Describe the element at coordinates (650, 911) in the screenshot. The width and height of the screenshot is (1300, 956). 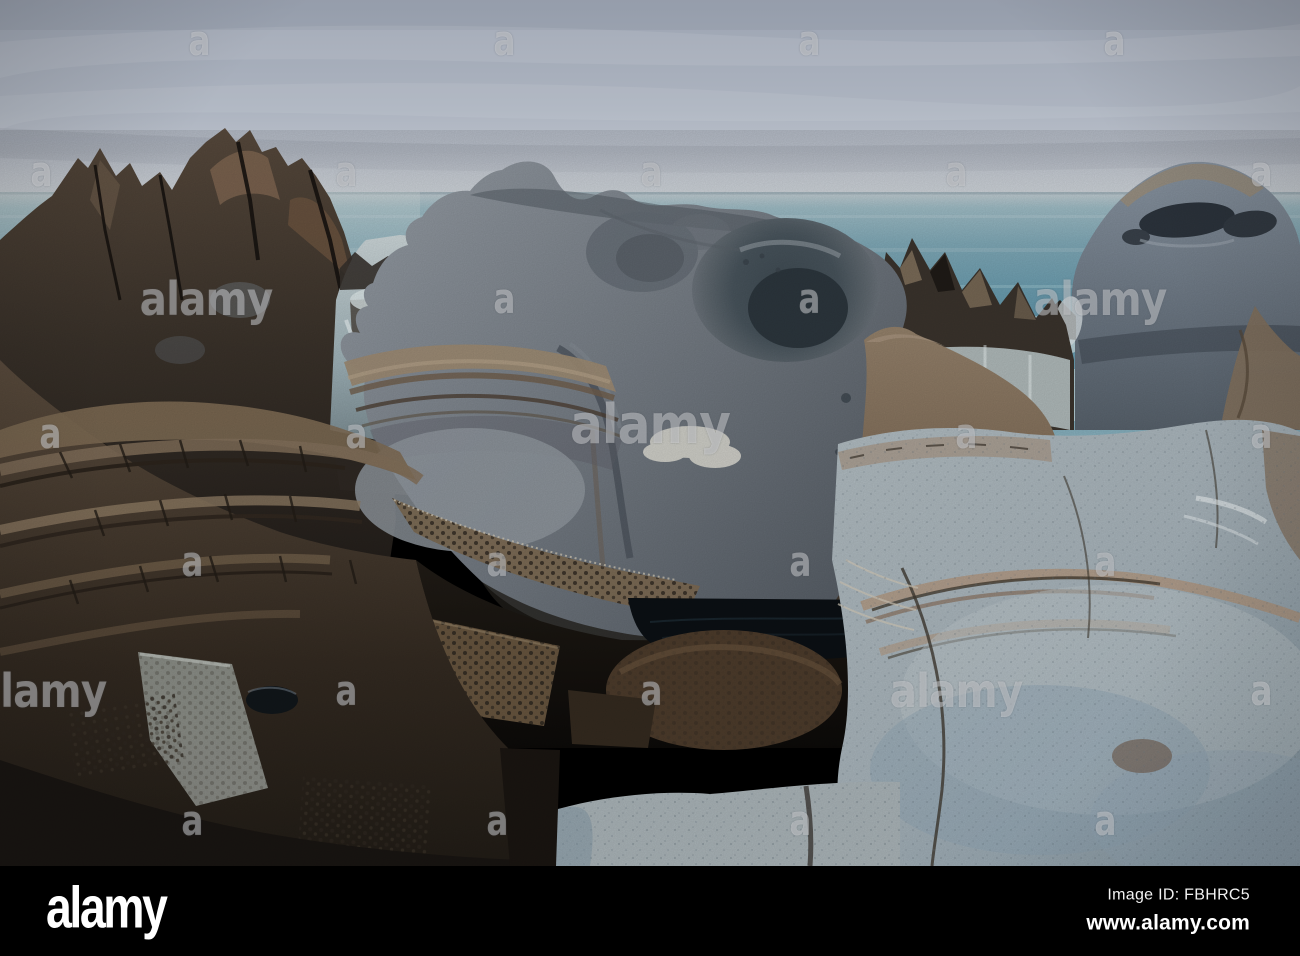
I see `caption-bar: alamy Image ID: FBHRC5 www.alamy.com` at that location.